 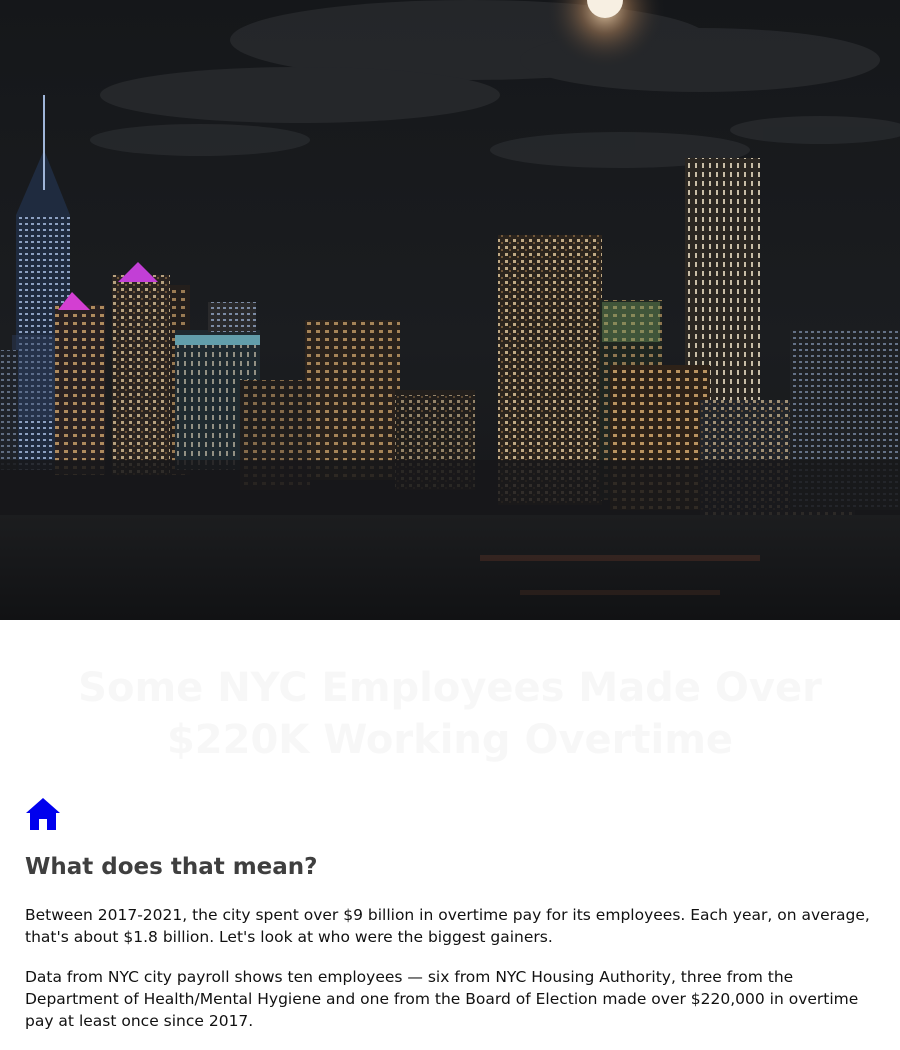 I want to click on section-title: What does that mean?, so click(x=171, y=867).